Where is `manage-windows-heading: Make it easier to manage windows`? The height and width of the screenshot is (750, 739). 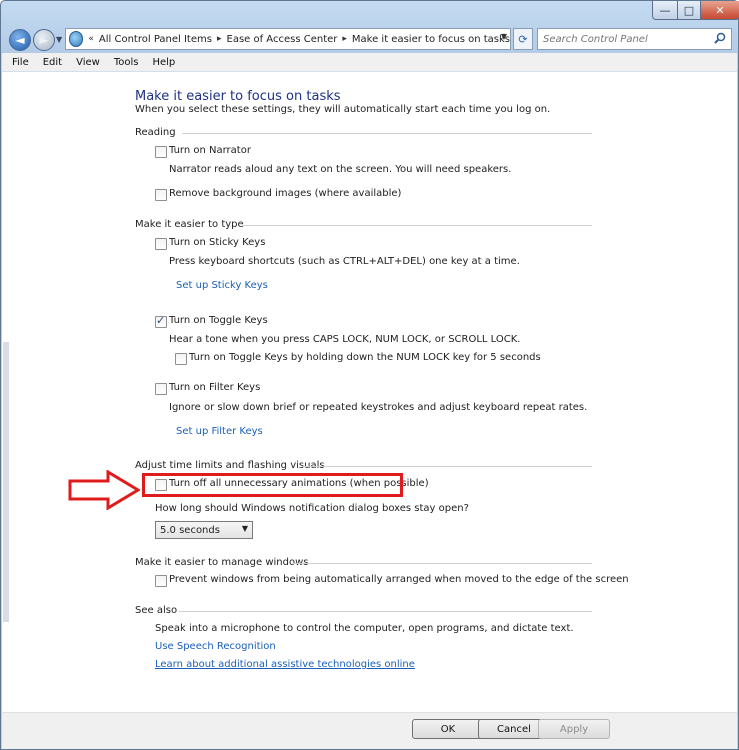
manage-windows-heading: Make it easier to manage windows is located at coordinates (222, 562).